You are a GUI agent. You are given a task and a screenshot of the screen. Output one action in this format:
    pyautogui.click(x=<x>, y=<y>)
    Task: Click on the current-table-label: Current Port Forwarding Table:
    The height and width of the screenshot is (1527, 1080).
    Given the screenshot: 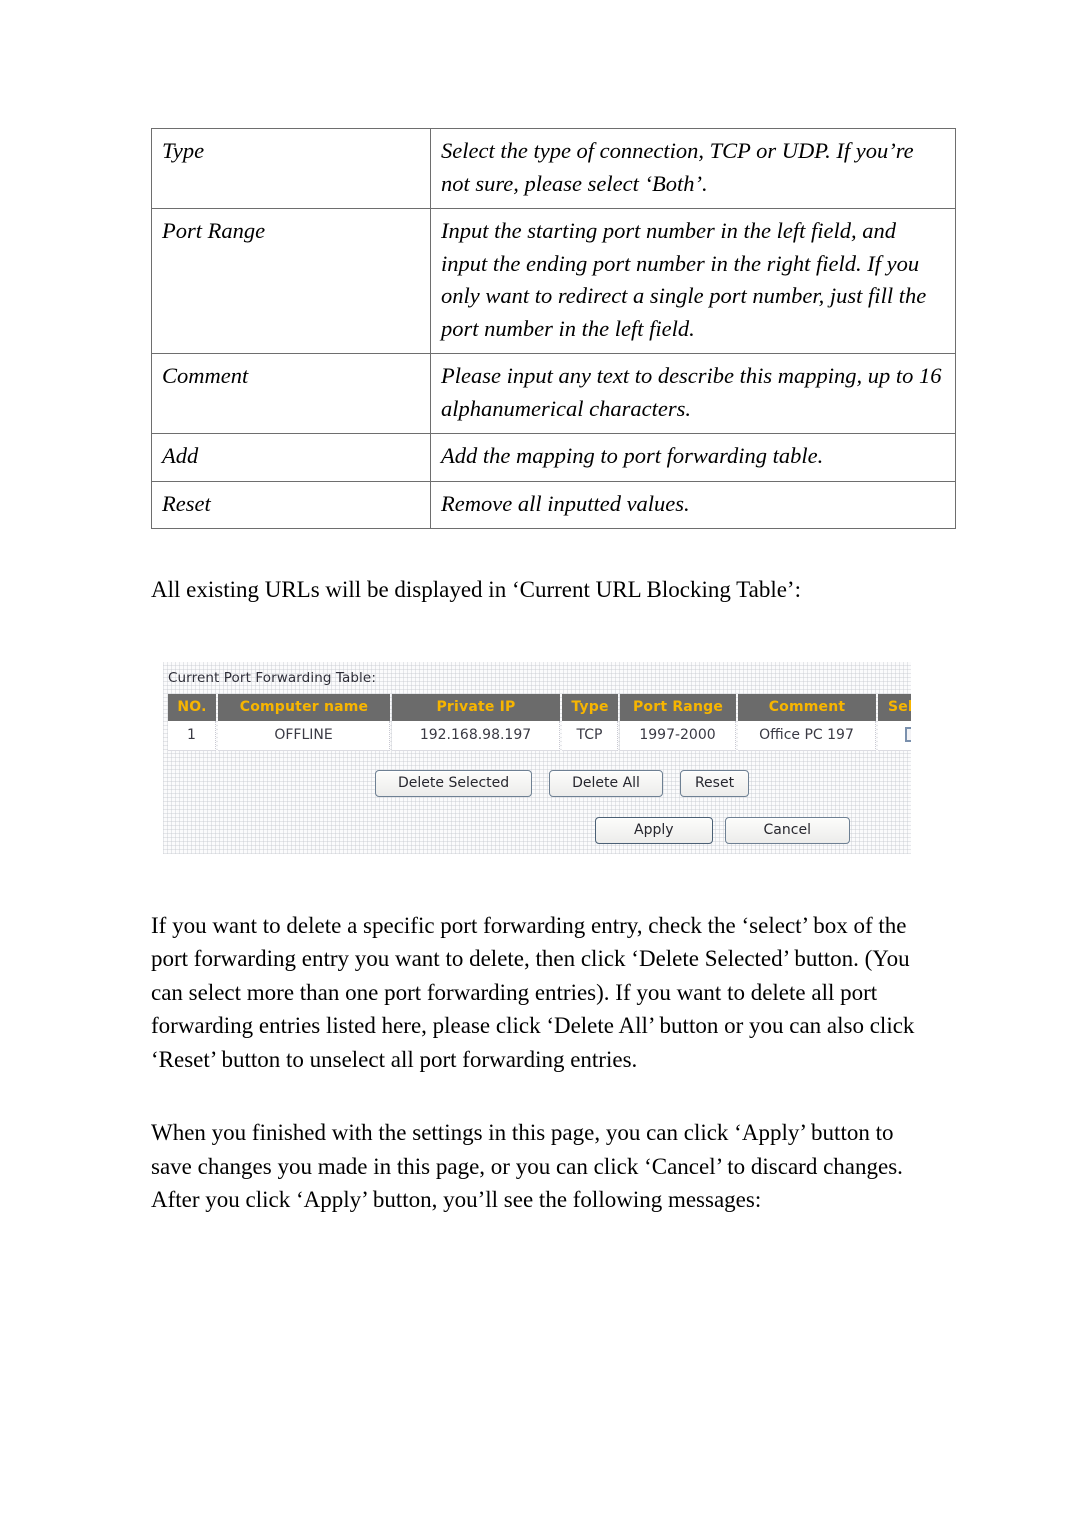 What is the action you would take?
    pyautogui.click(x=272, y=677)
    